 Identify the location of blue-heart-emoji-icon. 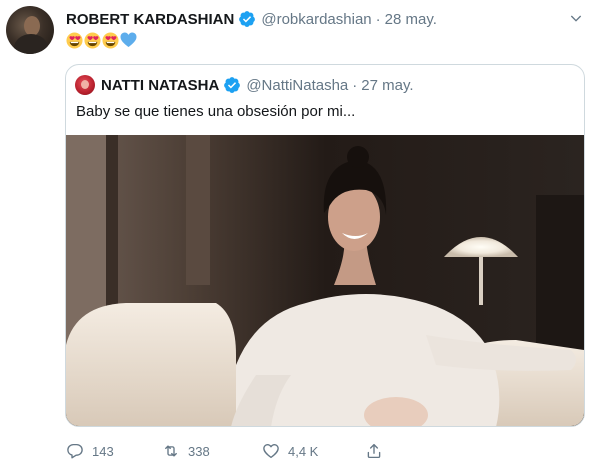
(128, 40).